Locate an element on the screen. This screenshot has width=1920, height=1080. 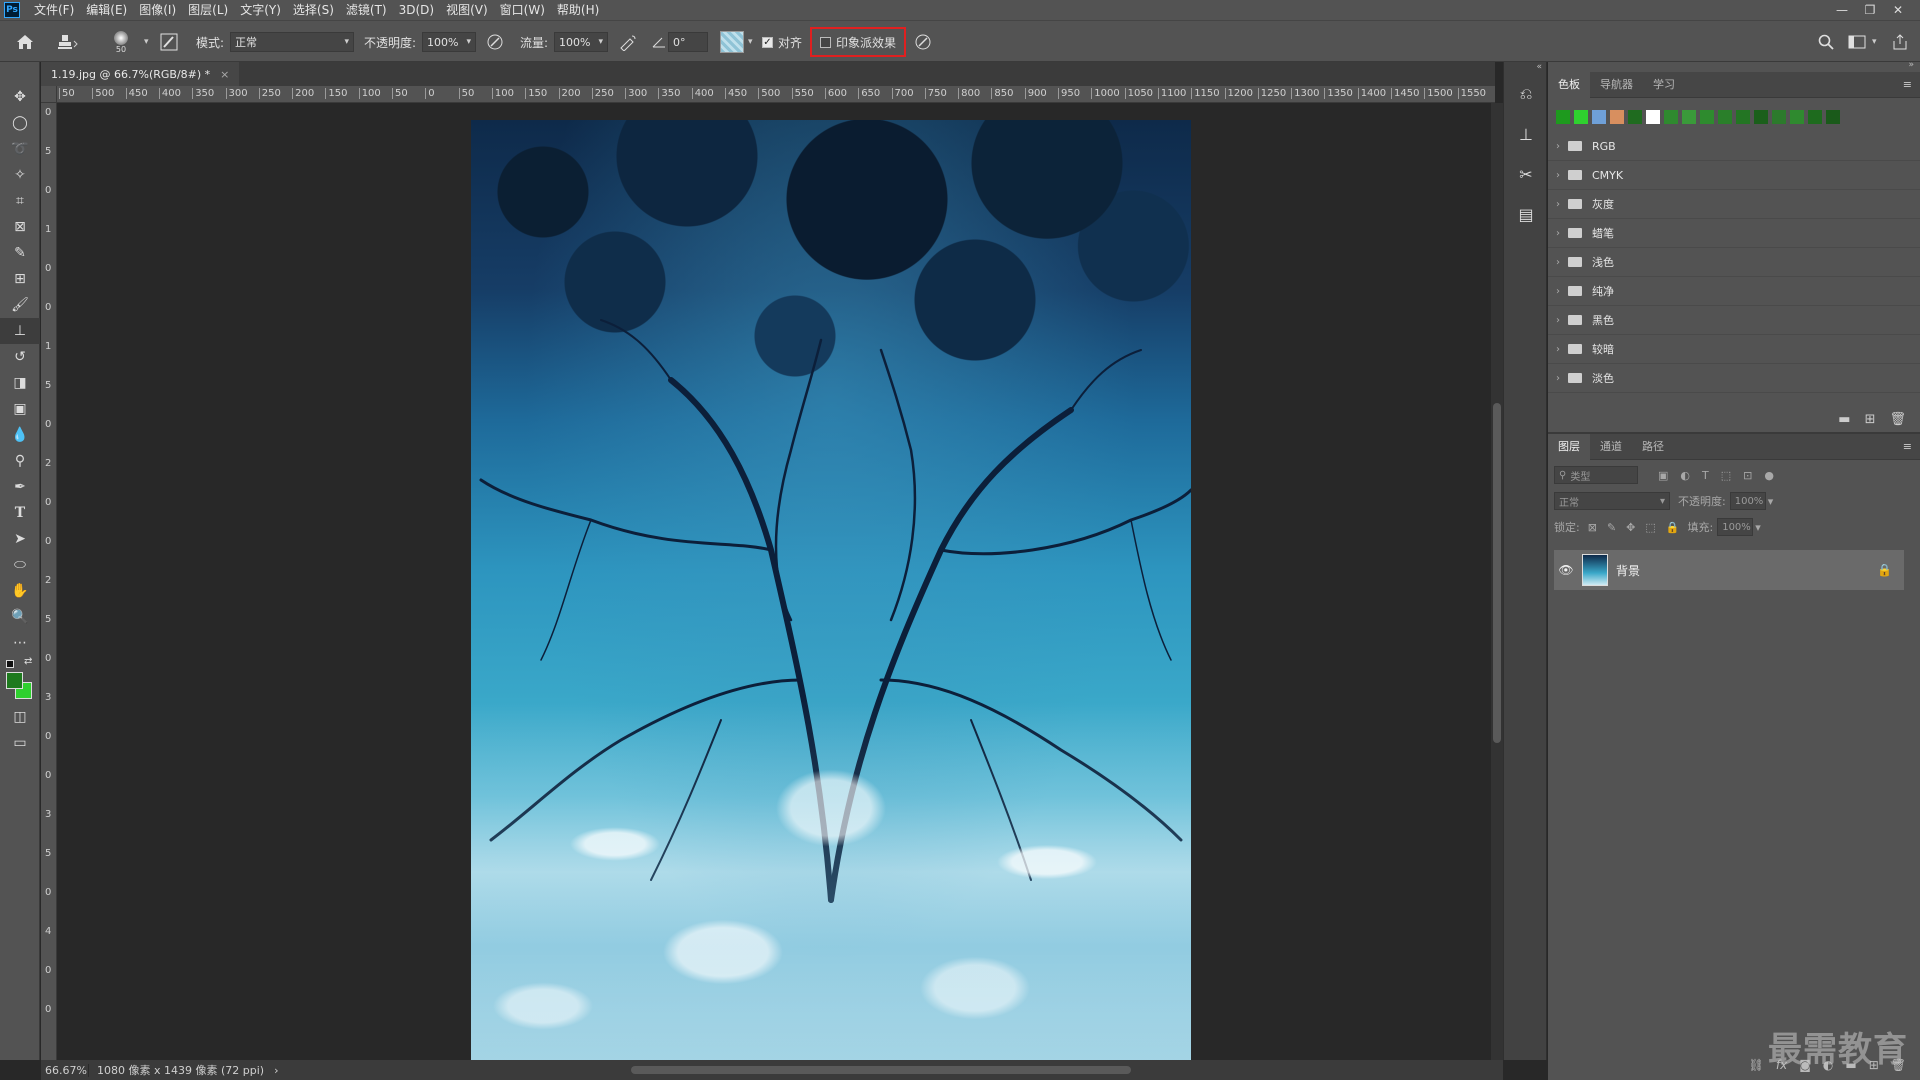
trash-icon: 🗑 is located at coordinates (1897, 419).